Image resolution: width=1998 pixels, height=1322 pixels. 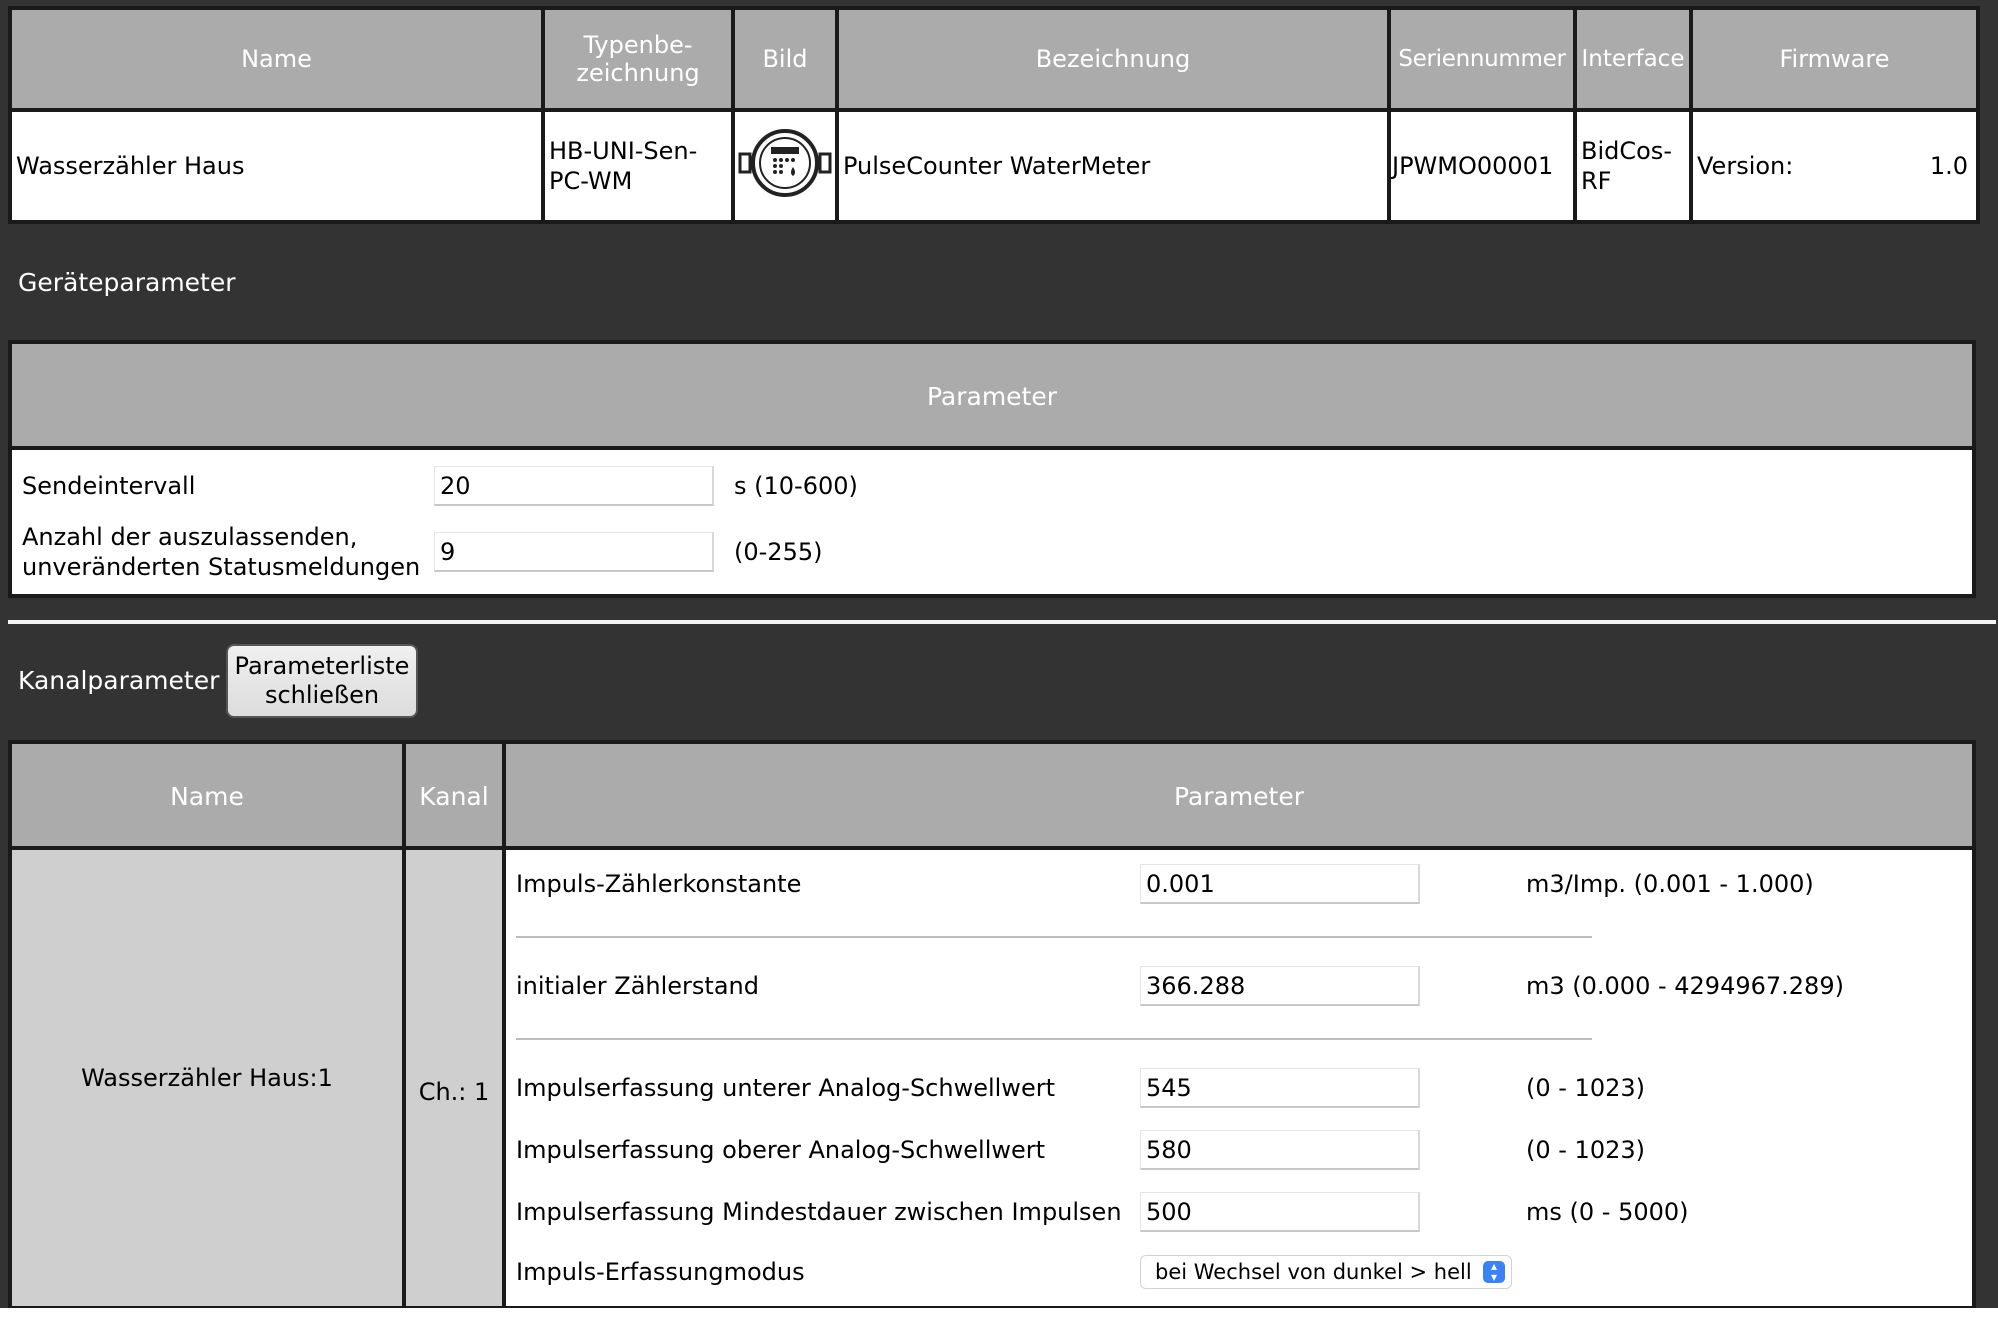 What do you see at coordinates (638, 73) in the screenshot?
I see `col-header-type-line2: zeichnung` at bounding box center [638, 73].